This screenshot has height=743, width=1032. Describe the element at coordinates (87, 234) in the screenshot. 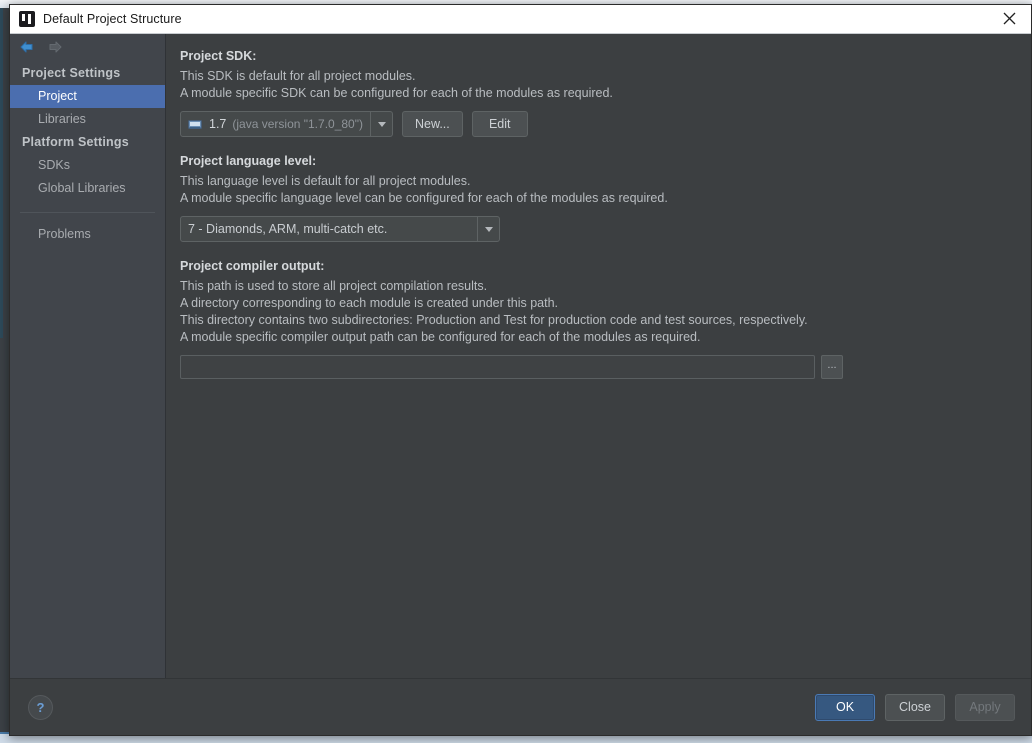

I see `sidebar-item-problems: Problems` at that location.